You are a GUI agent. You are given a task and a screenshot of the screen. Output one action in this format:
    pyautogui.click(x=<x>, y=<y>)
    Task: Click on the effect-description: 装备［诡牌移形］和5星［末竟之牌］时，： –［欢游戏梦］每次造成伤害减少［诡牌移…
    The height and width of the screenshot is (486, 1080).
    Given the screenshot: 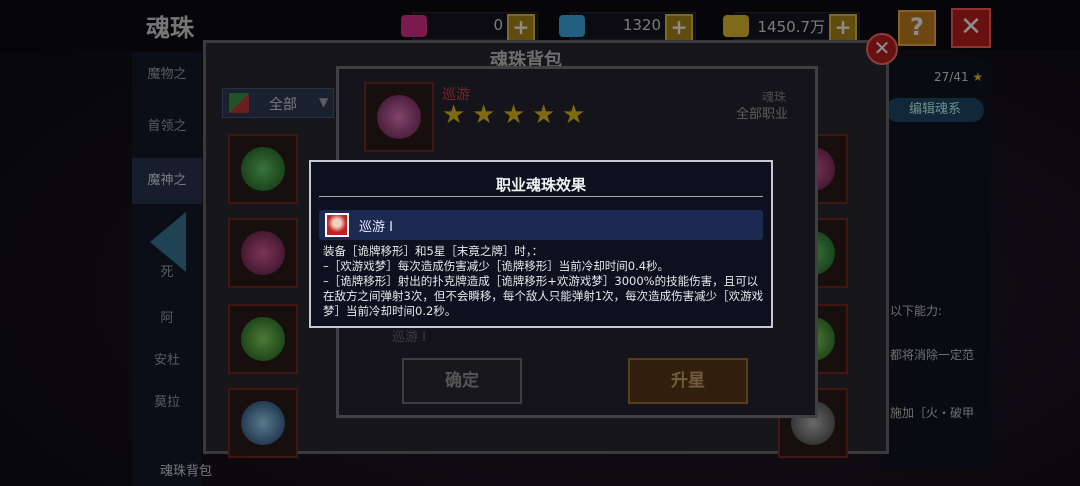 What is the action you would take?
    pyautogui.click(x=544, y=281)
    